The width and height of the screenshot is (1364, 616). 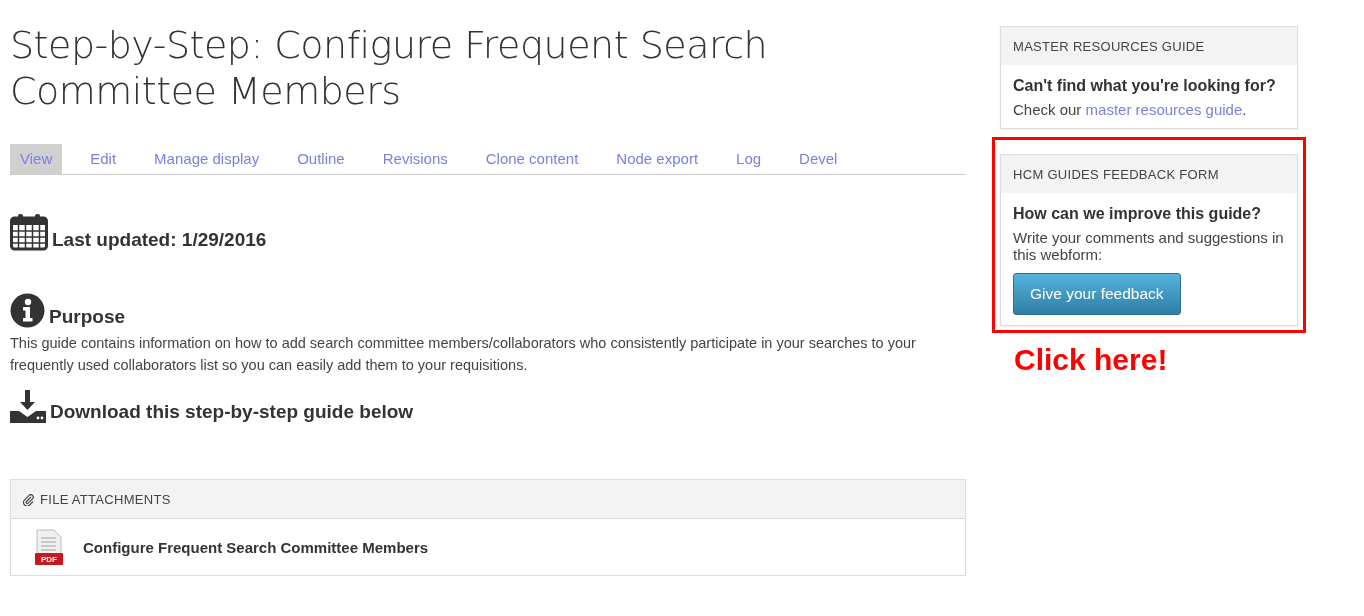 I want to click on section-heading: Last updated: 1/29/2016, so click(x=159, y=240).